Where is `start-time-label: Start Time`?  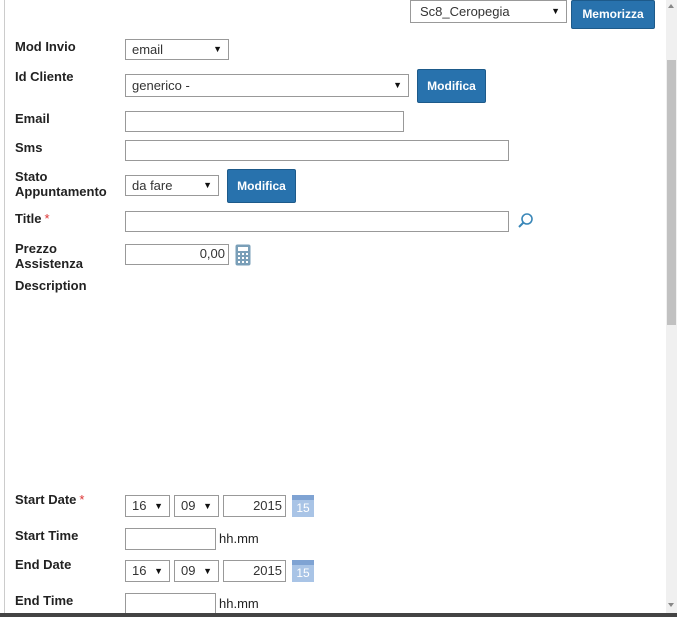
start-time-label: Start Time is located at coordinates (47, 535).